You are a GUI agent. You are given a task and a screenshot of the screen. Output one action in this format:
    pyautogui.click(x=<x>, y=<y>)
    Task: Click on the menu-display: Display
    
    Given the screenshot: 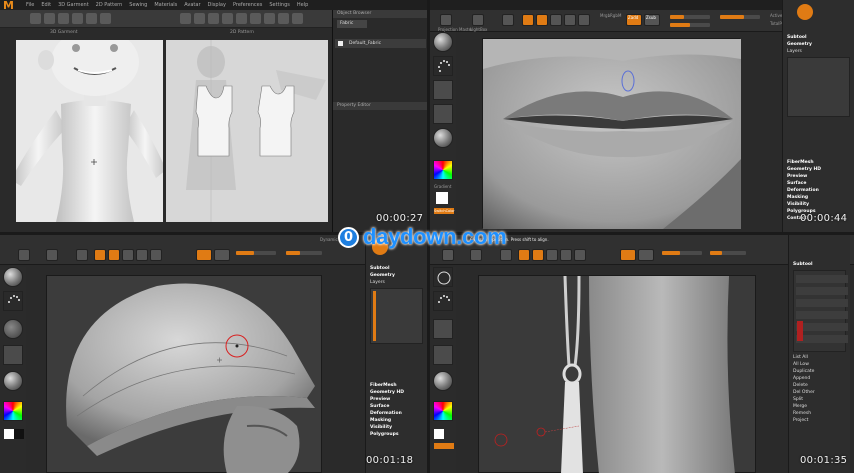 What is the action you would take?
    pyautogui.click(x=217, y=5)
    